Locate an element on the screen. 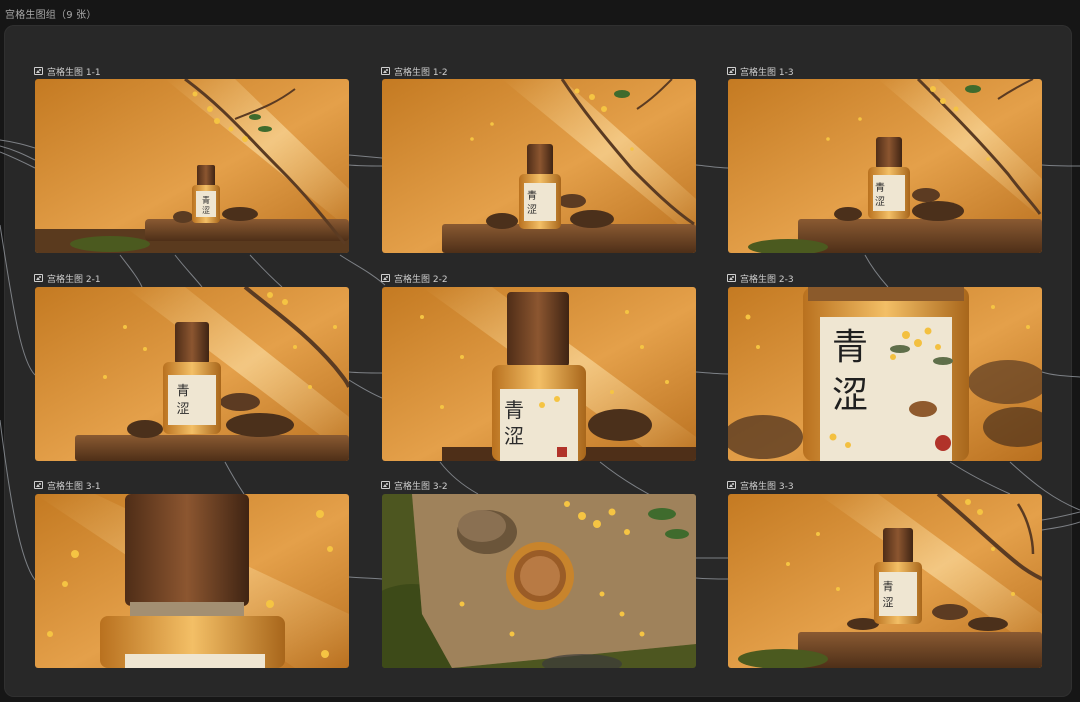 The height and width of the screenshot is (702, 1080). image-tile-2-1: 青 涩 is located at coordinates (192, 374).